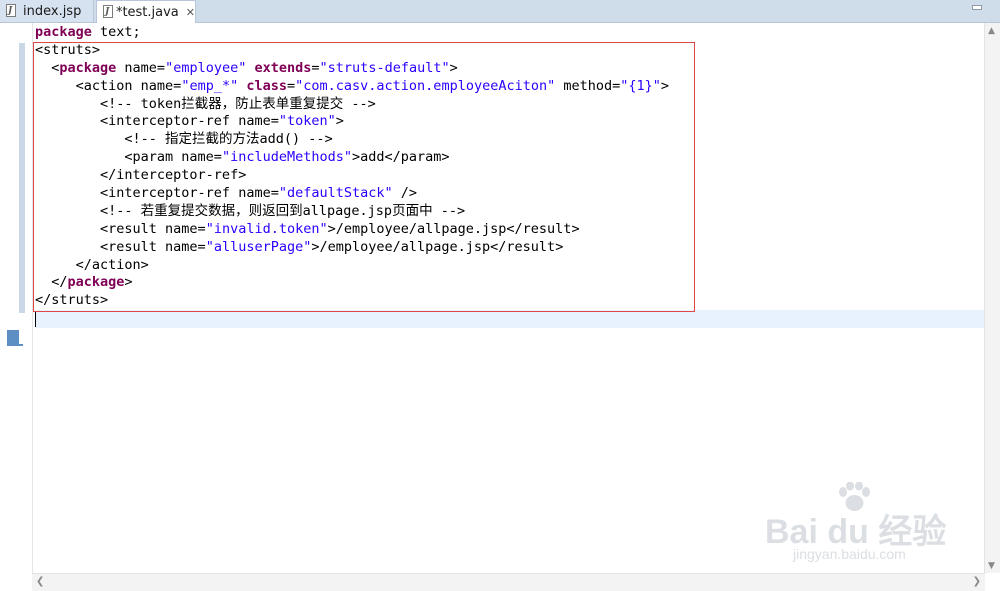  What do you see at coordinates (425, 85) in the screenshot?
I see `code-token: "com.casv.action.employeeAciton"` at bounding box center [425, 85].